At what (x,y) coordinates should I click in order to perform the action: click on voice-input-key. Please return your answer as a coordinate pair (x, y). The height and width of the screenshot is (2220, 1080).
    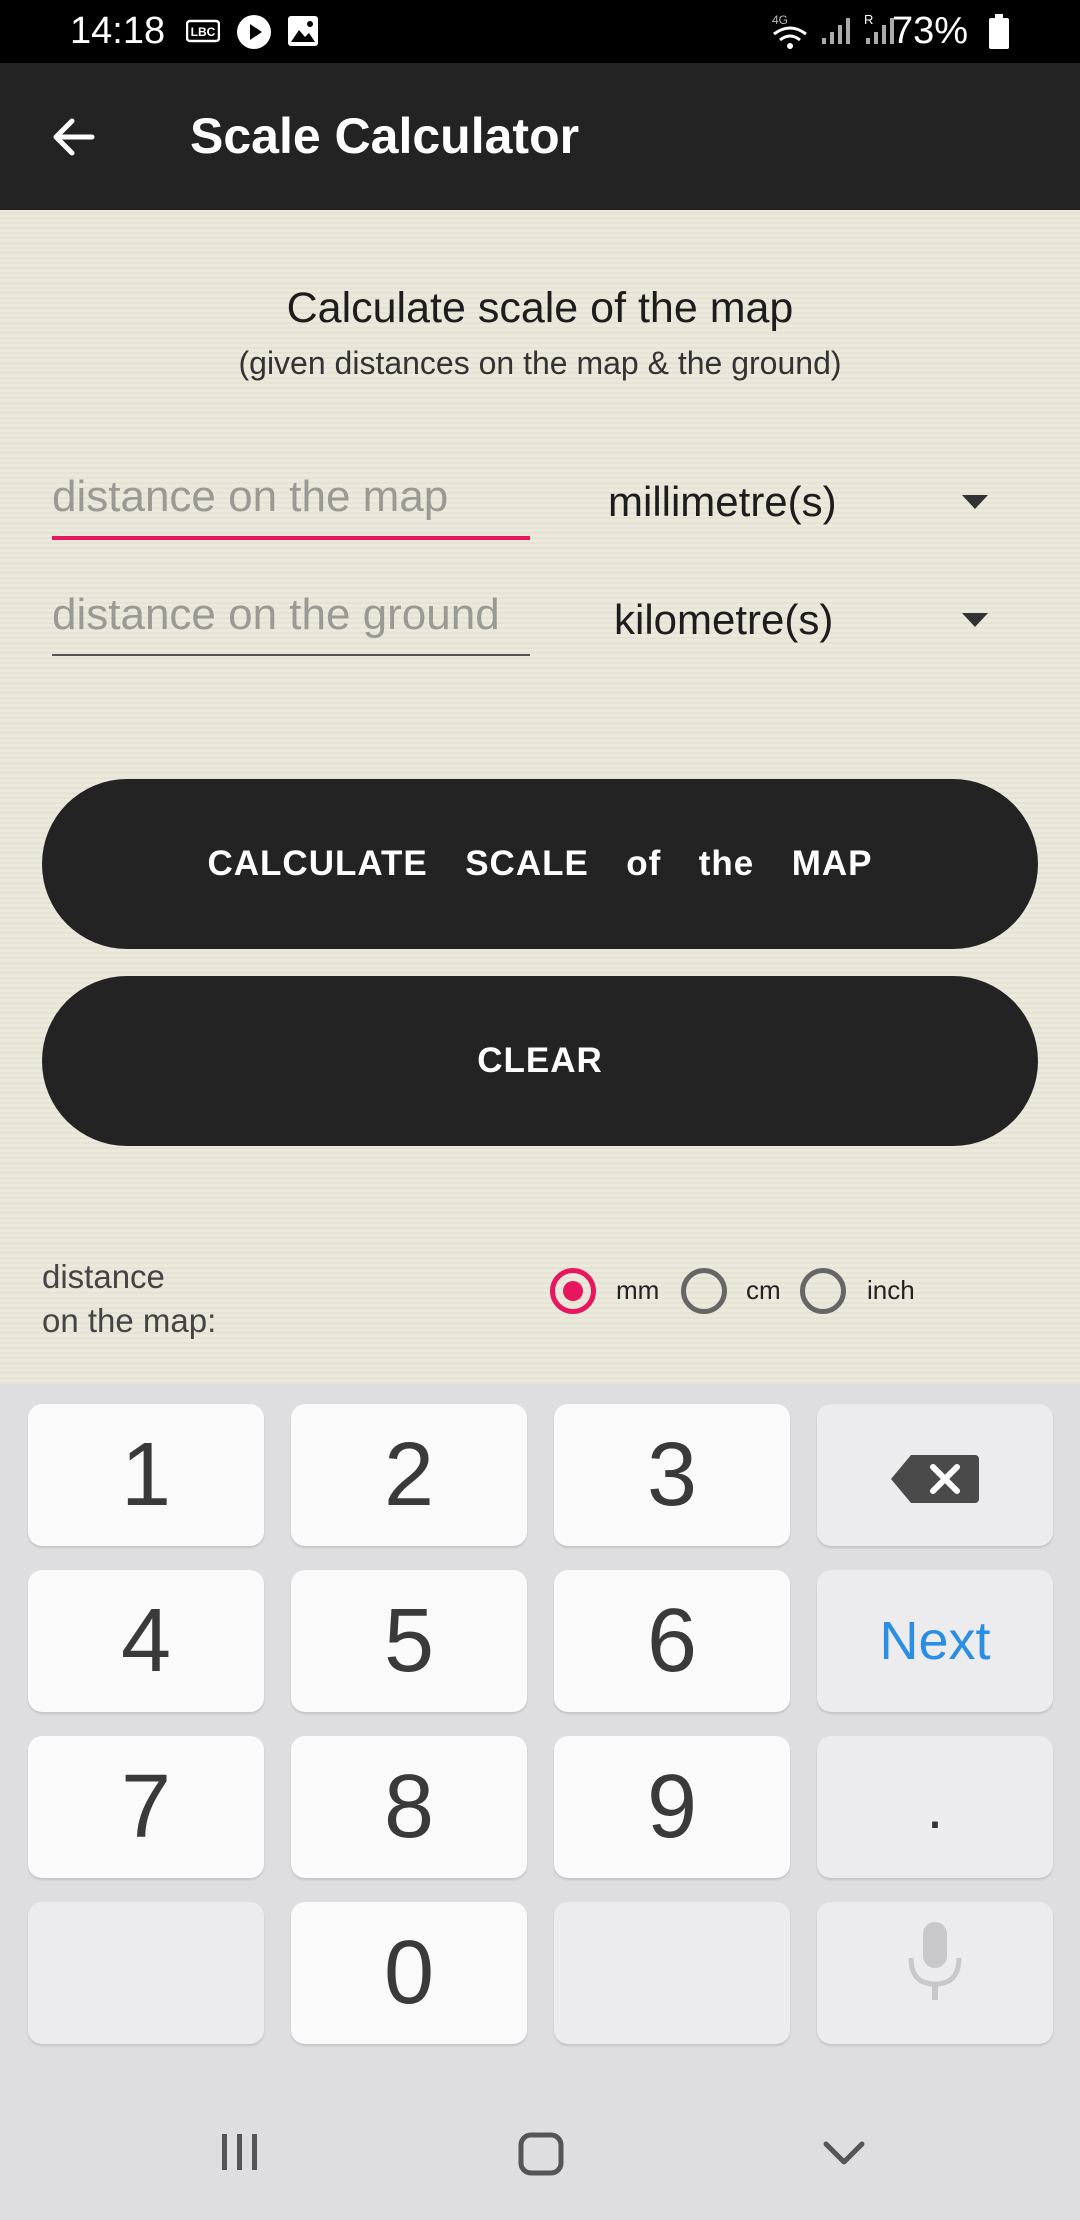
    Looking at the image, I should click on (935, 1973).